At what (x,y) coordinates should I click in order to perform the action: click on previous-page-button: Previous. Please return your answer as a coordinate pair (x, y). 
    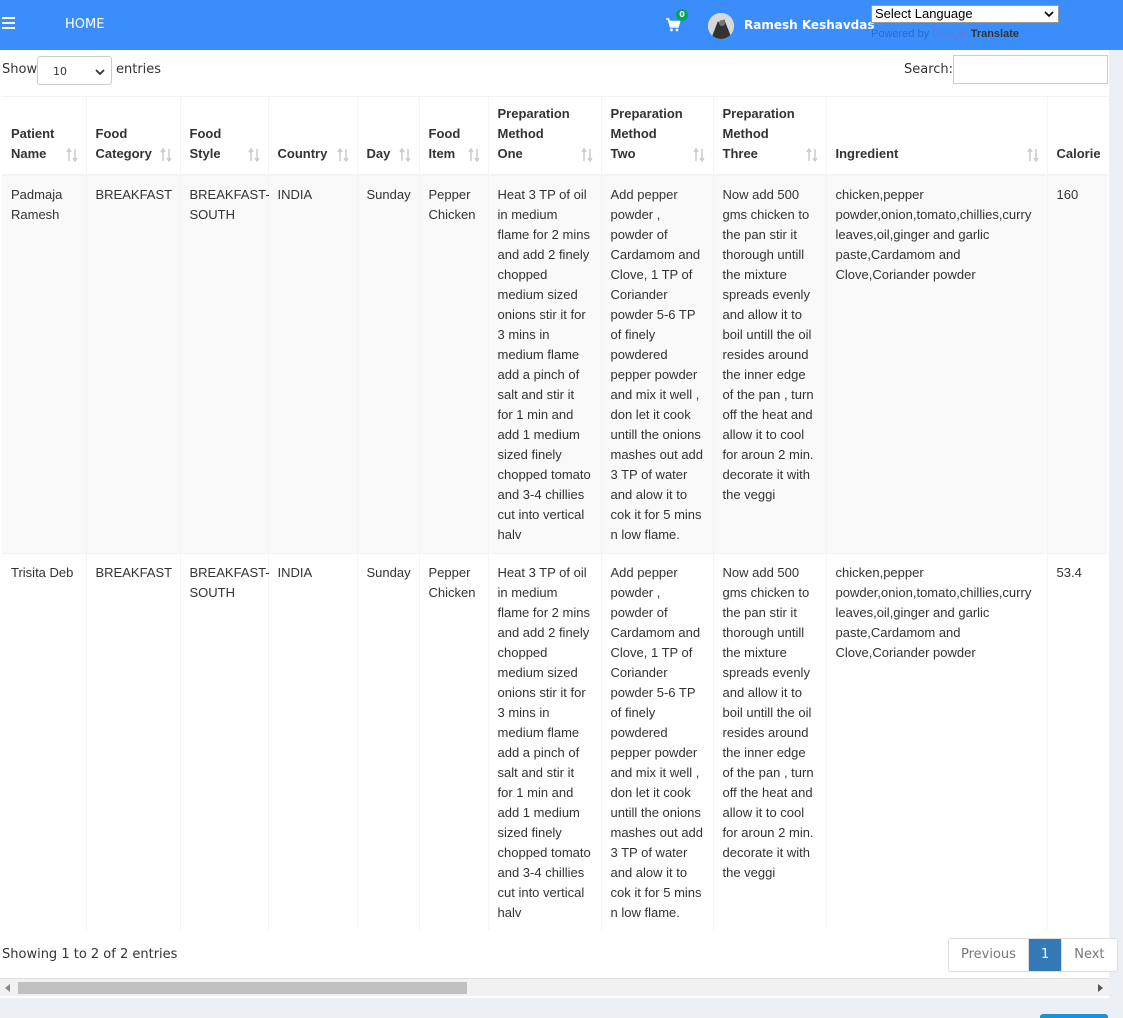
    Looking at the image, I should click on (989, 955).